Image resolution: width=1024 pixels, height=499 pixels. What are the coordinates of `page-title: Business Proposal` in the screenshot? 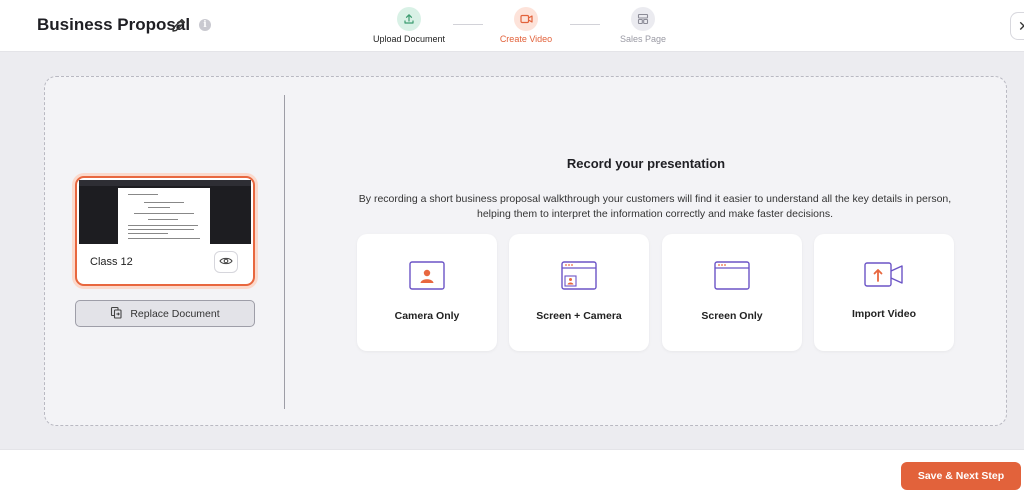 It's located at (114, 24).